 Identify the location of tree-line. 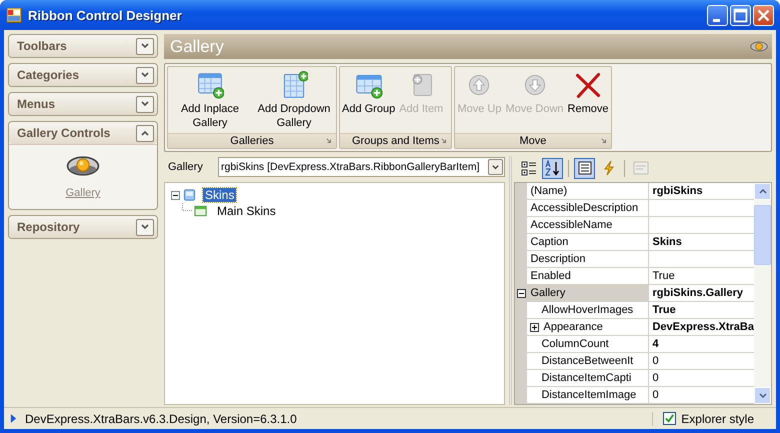
(187, 207).